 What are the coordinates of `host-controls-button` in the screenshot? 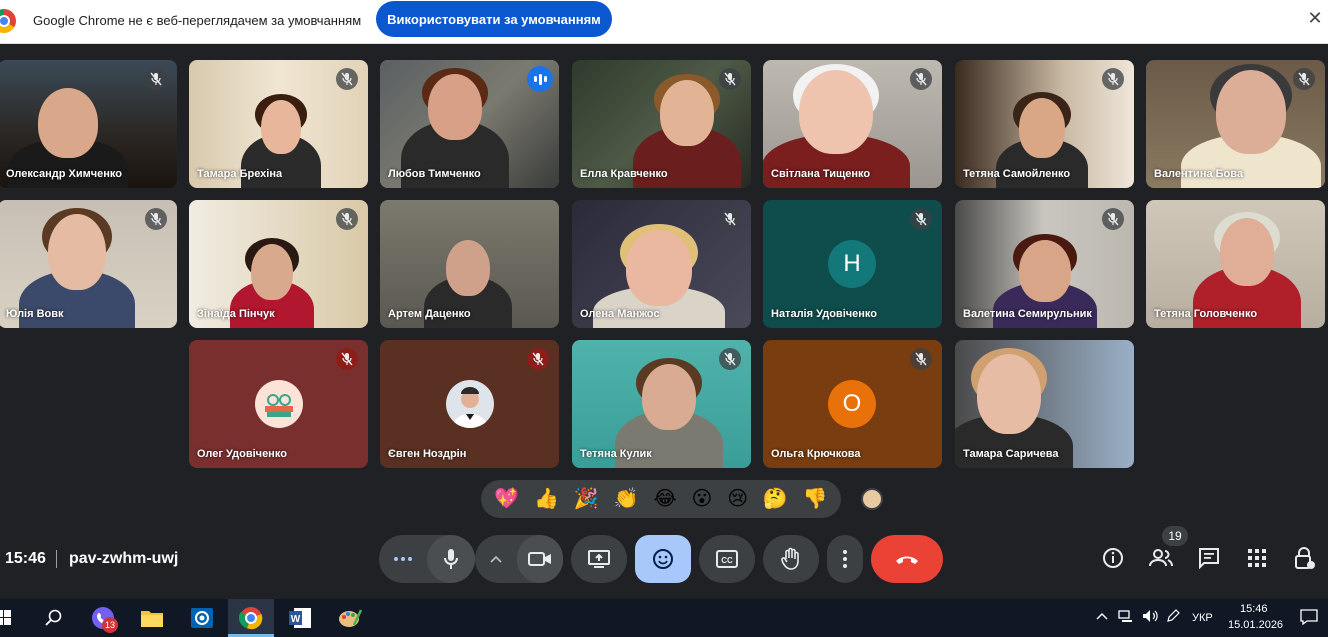 It's located at (1305, 558).